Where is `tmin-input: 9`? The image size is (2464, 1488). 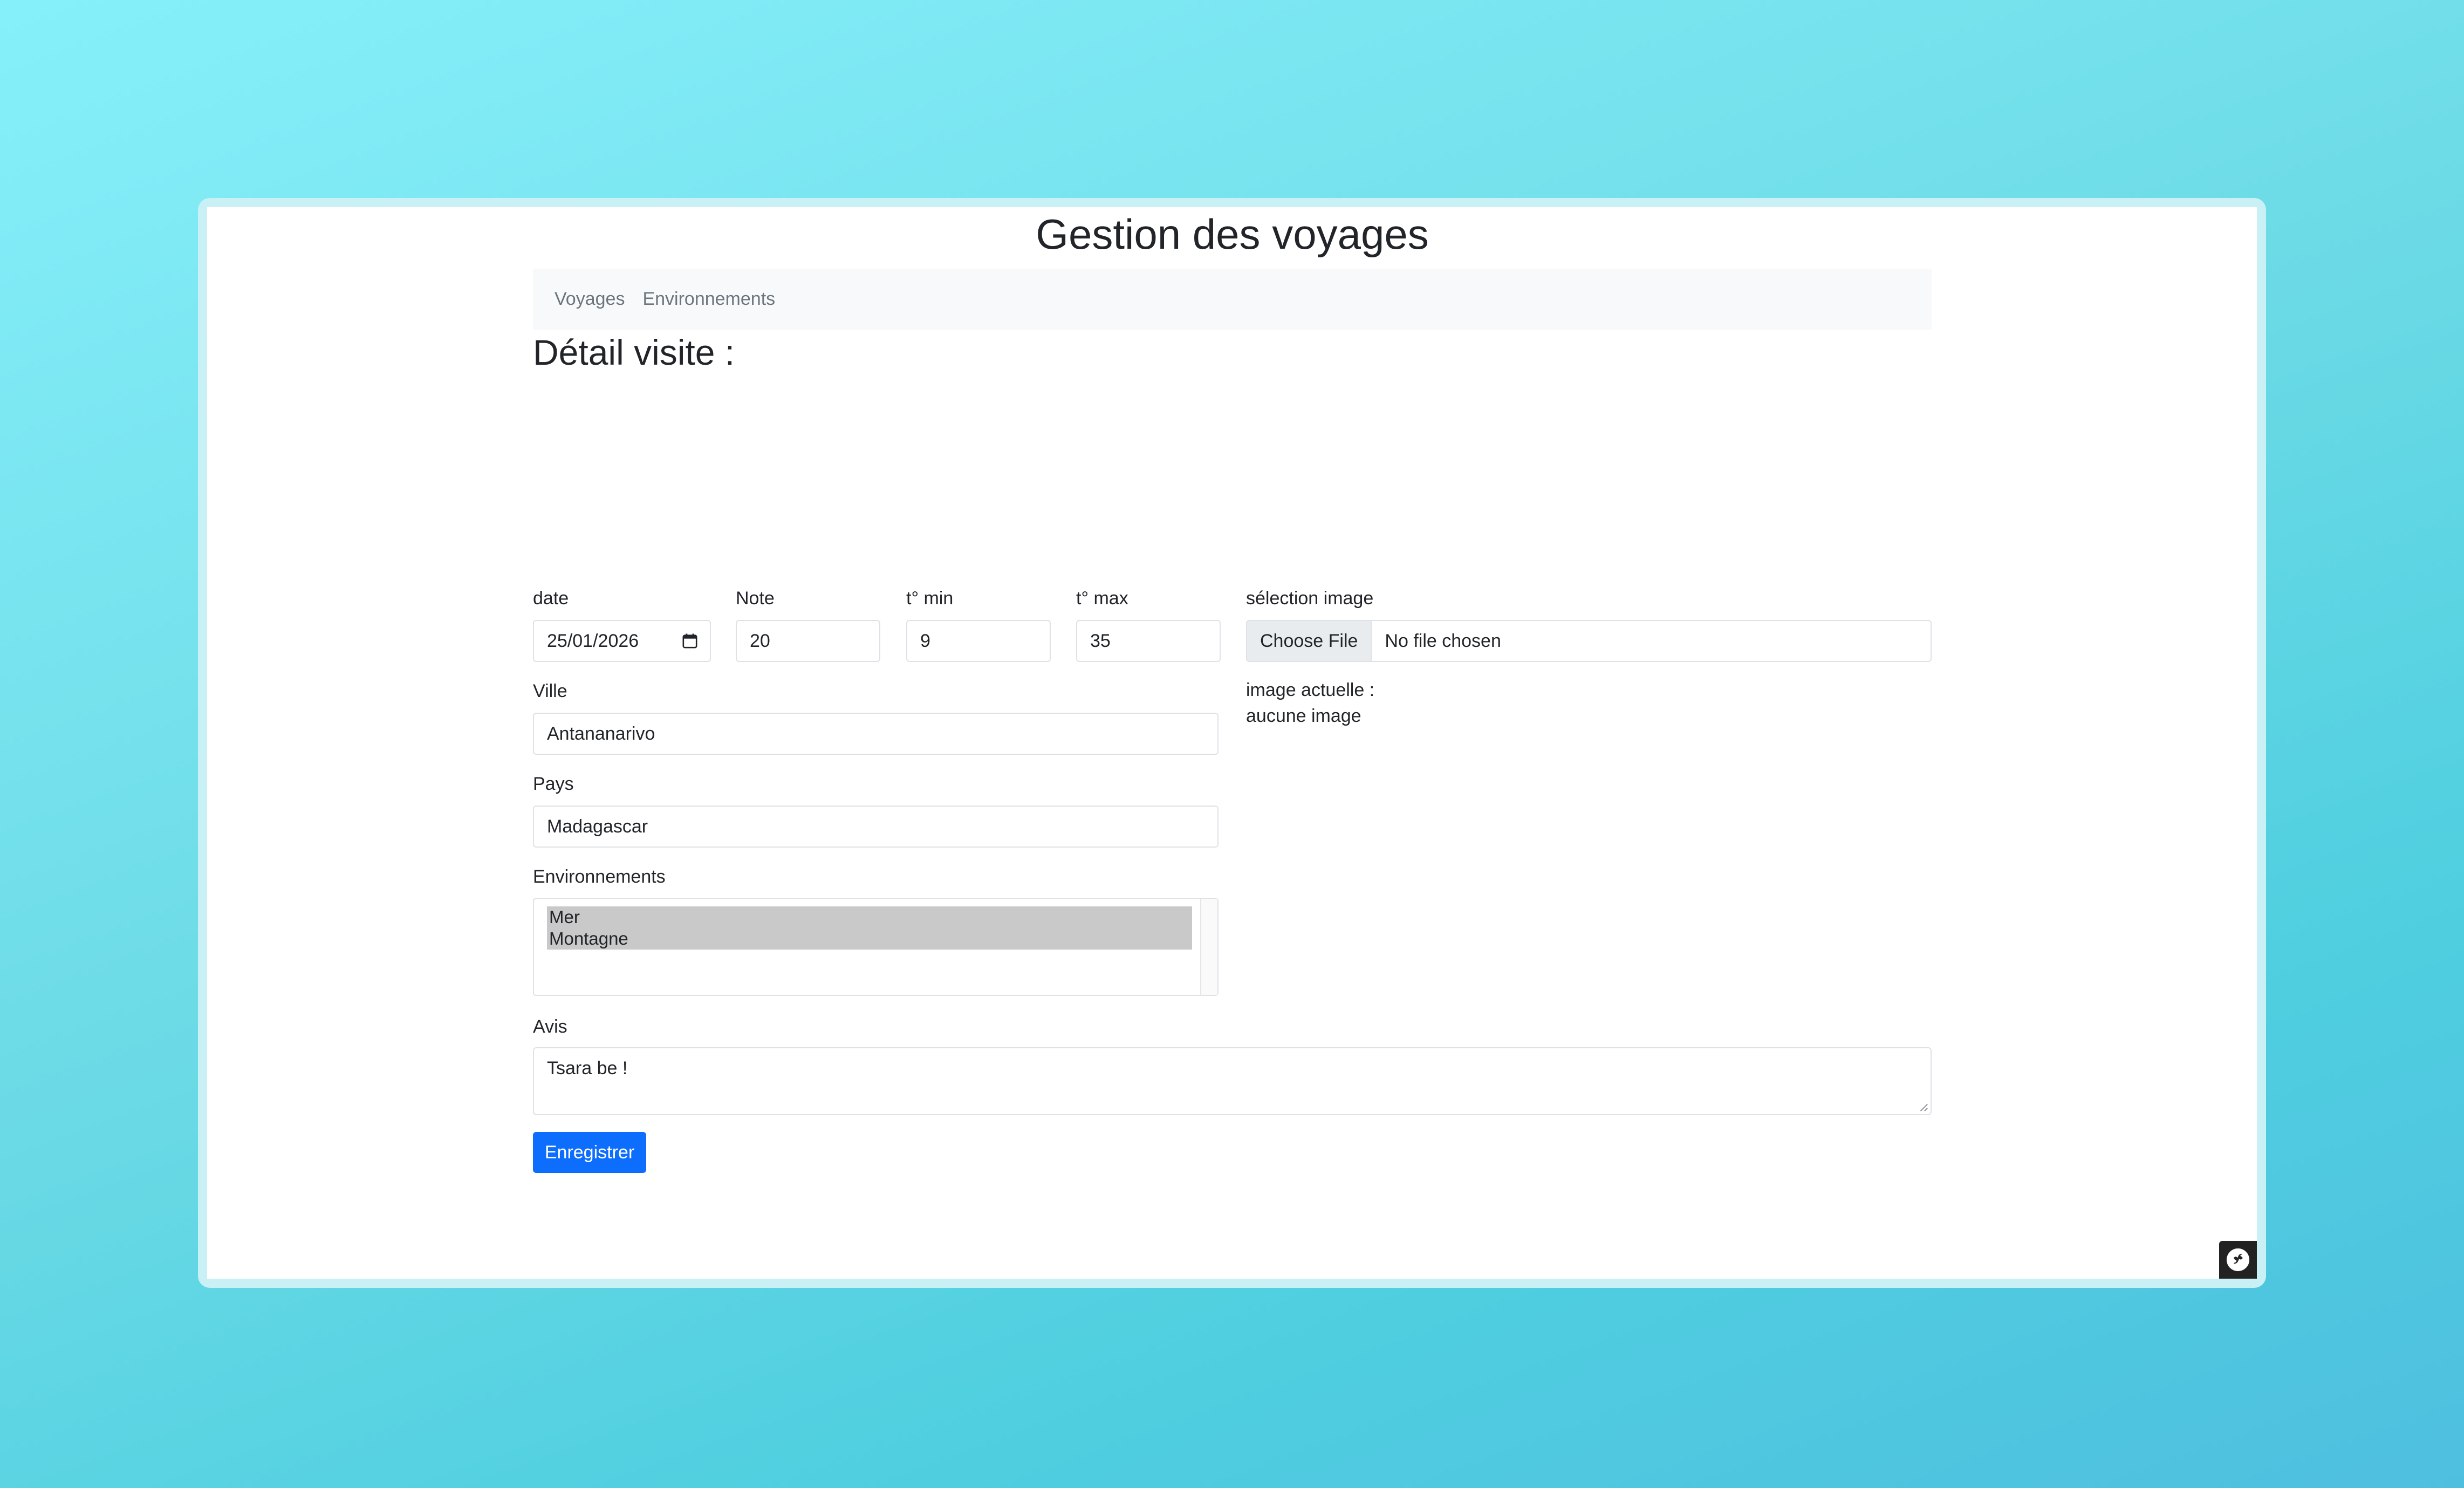 tmin-input: 9 is located at coordinates (979, 641).